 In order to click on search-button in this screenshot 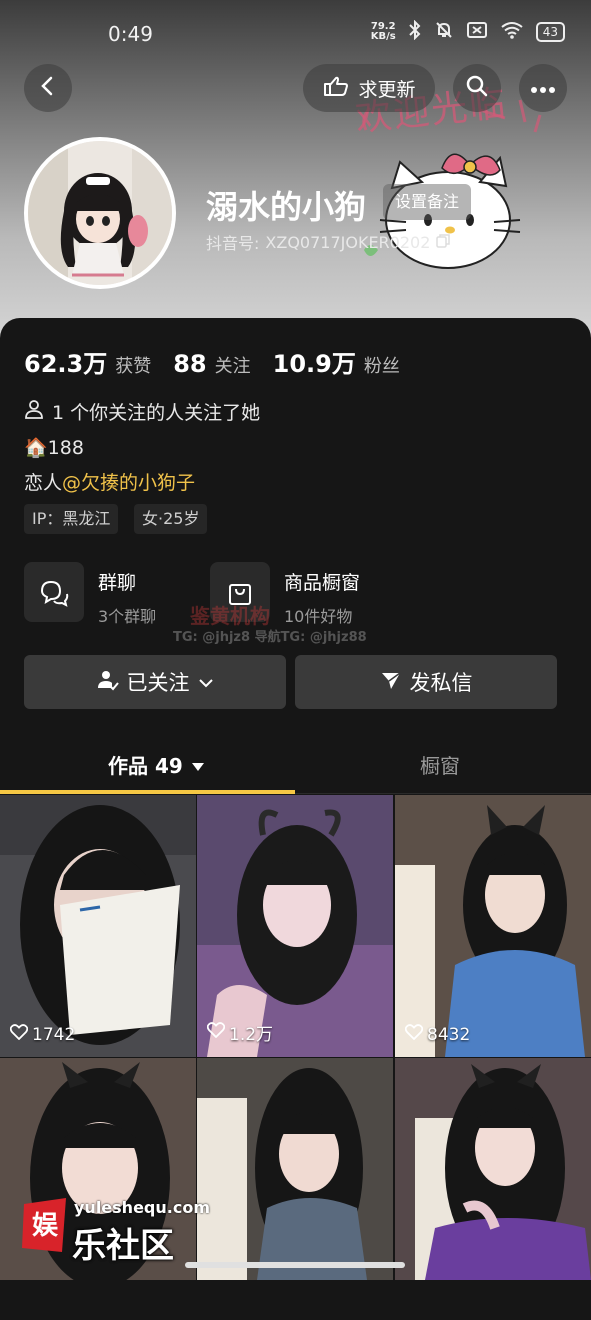, I will do `click(477, 88)`.